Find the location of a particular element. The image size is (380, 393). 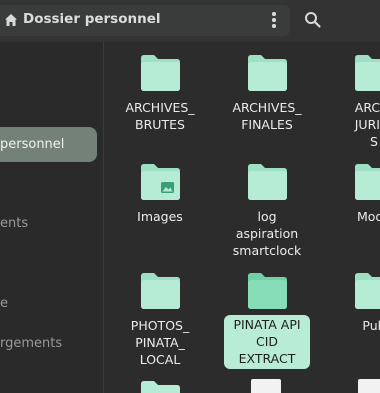

sidebar-item-label: ents is located at coordinates (14, 223).